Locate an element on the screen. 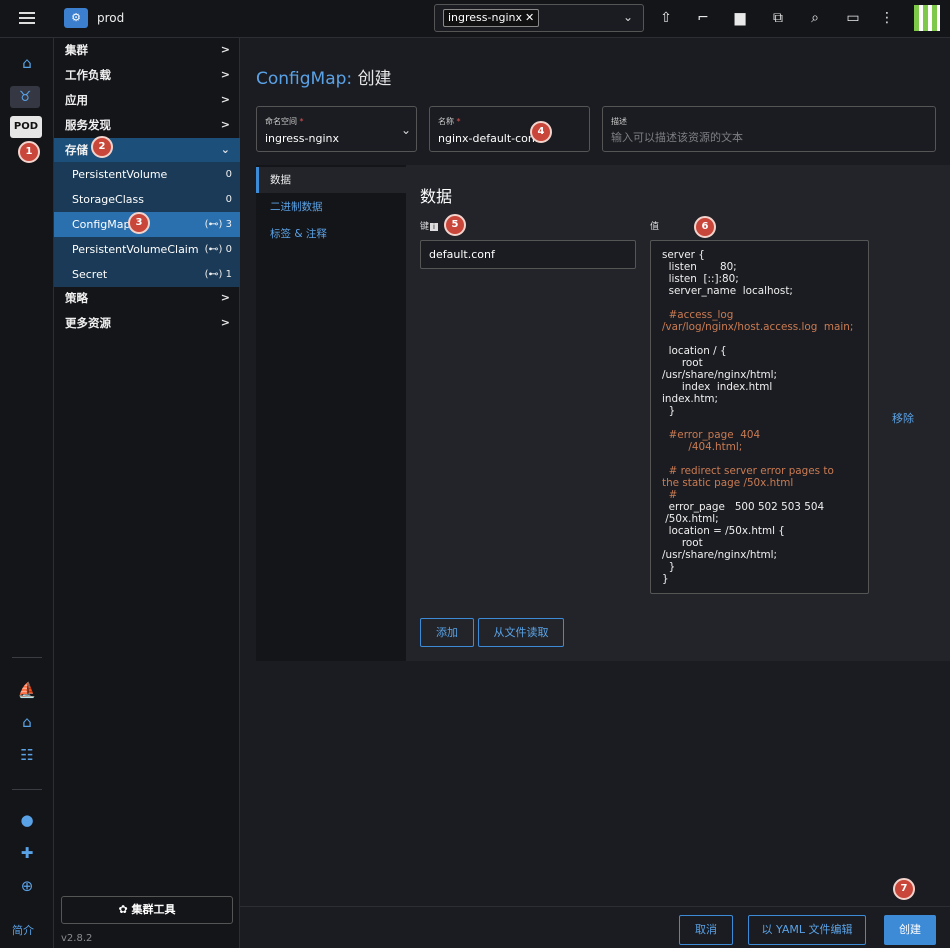  count-badge: (⊷) 0 is located at coordinates (218, 249).